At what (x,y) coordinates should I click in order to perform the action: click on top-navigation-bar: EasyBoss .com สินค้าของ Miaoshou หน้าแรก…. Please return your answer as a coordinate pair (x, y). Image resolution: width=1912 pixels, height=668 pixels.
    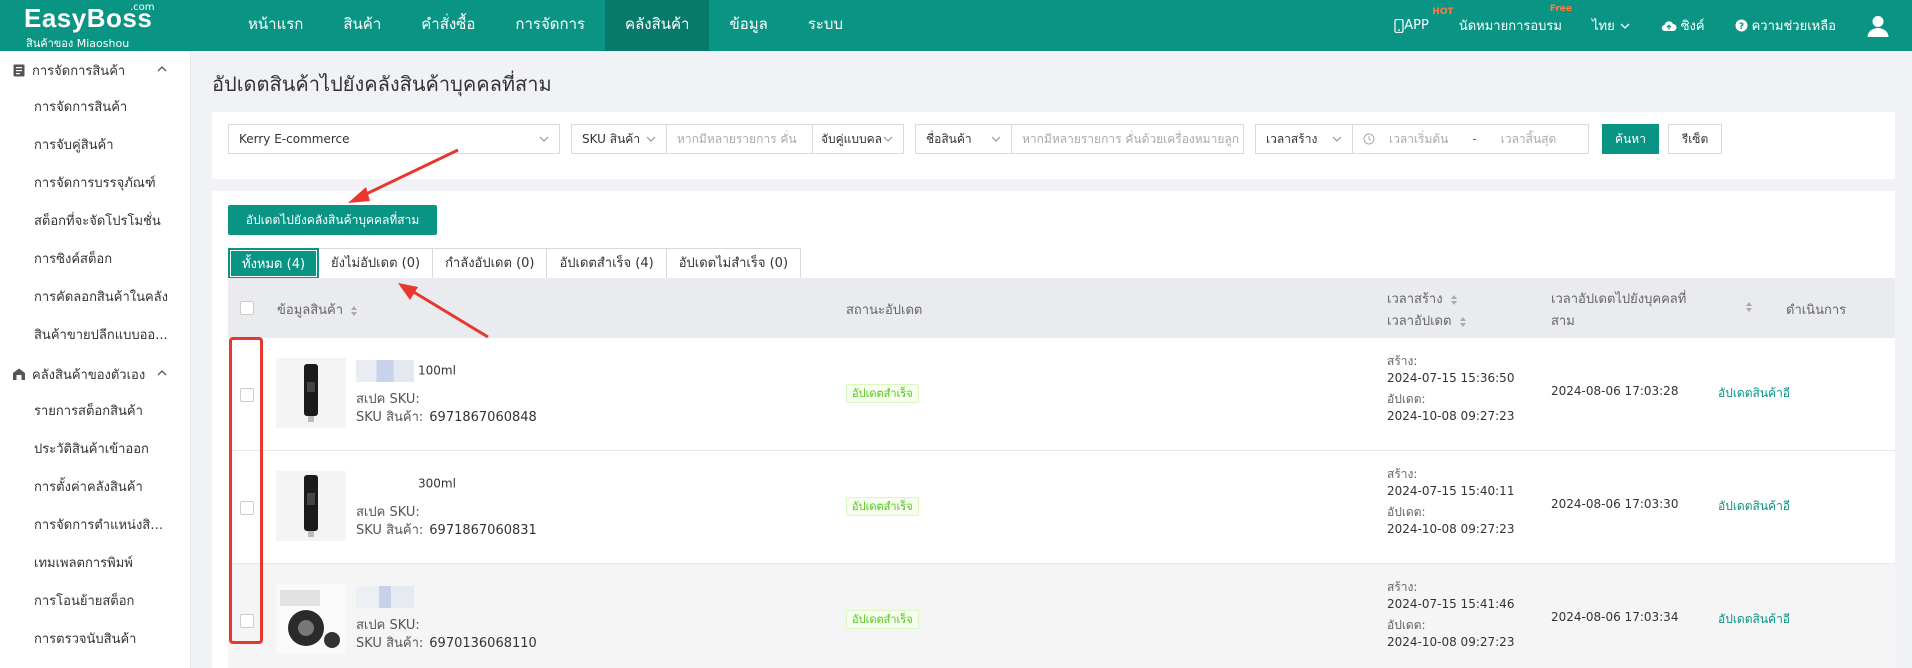
    Looking at the image, I should click on (956, 25).